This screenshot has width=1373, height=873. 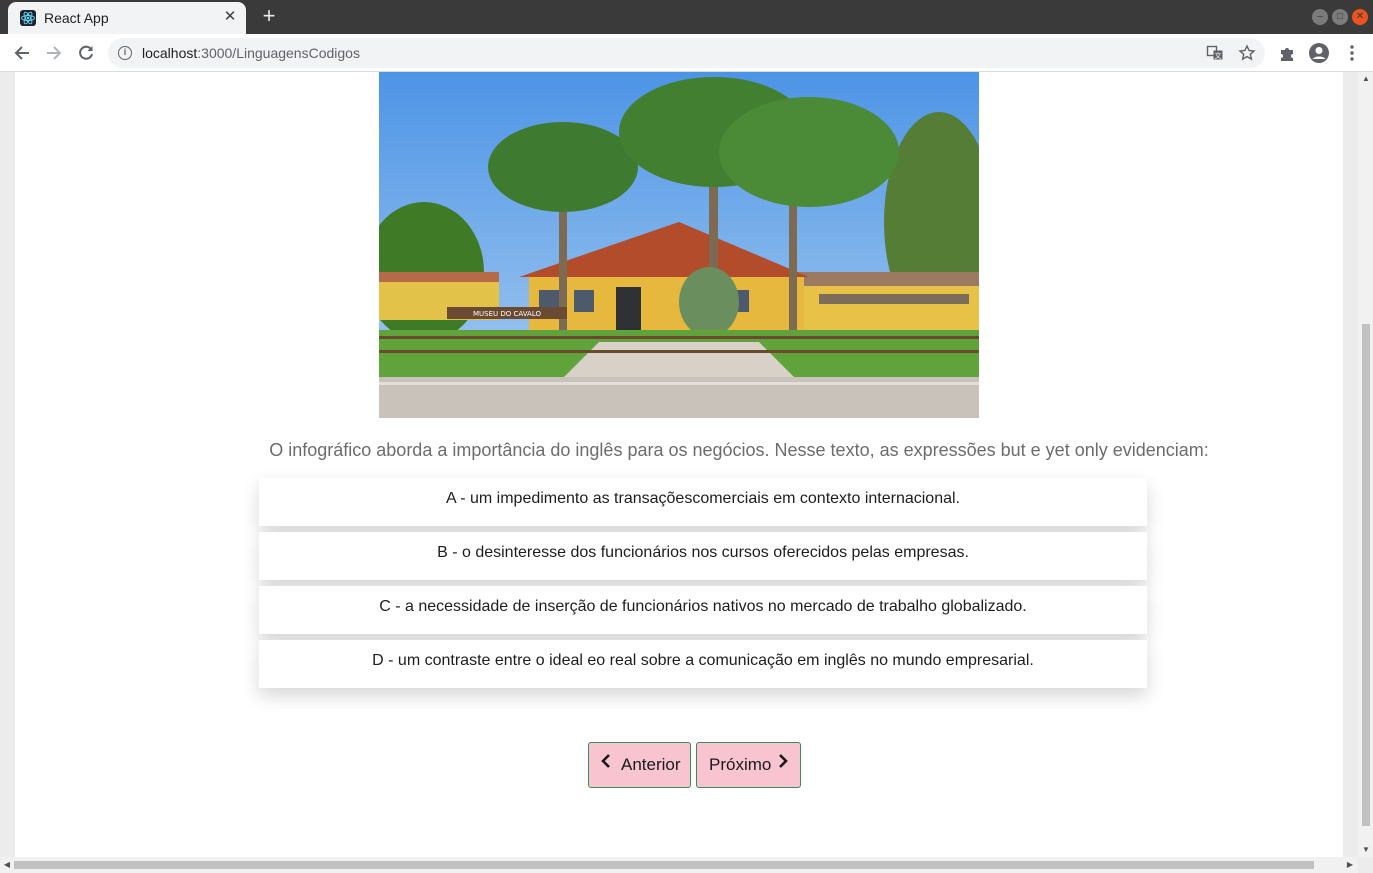 I want to click on browser-menu-icon, so click(x=1352, y=53).